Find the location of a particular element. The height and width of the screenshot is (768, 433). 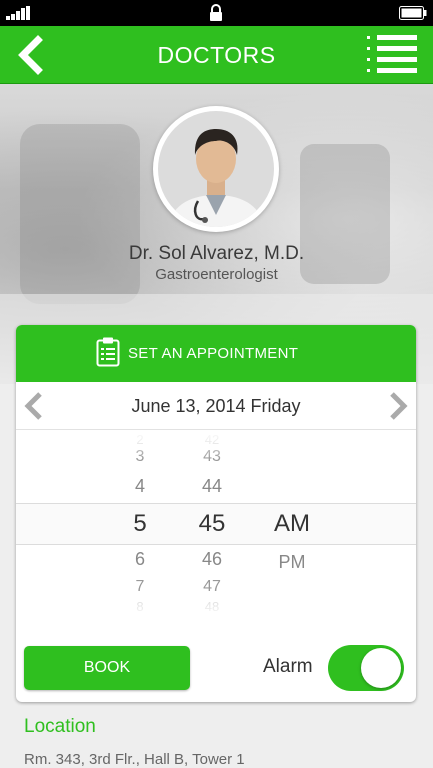

set-appointment-header: SET AN APPOINTMENT is located at coordinates (216, 353).